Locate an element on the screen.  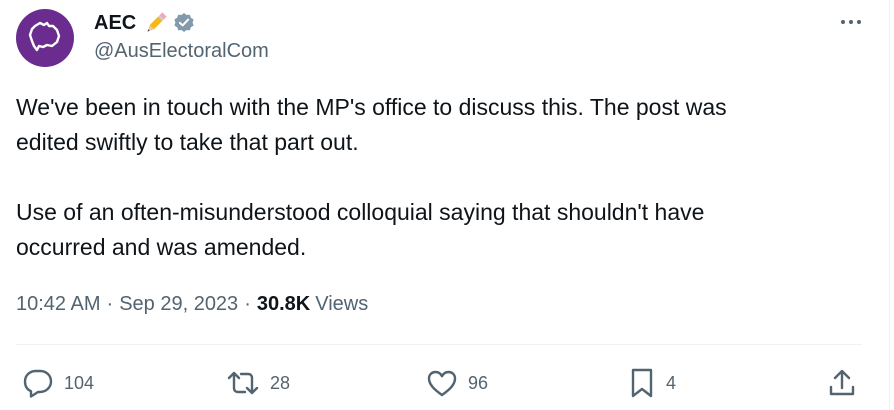
repost-button: 28 is located at coordinates (258, 383).